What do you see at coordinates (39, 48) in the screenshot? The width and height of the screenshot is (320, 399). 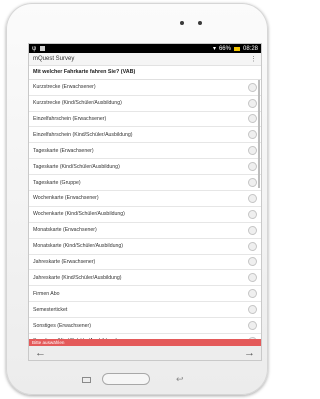 I see `status-left: ψ` at bounding box center [39, 48].